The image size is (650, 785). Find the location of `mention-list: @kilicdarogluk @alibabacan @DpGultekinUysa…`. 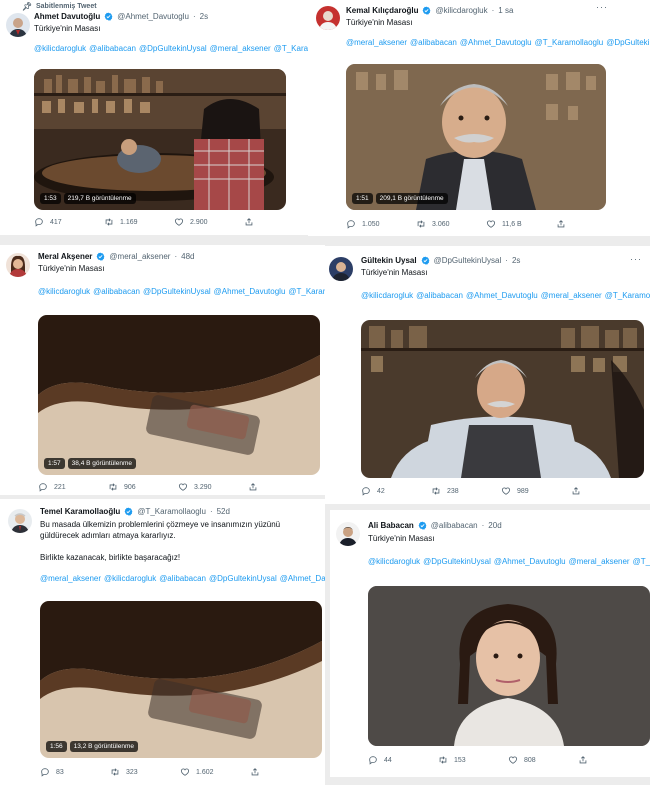

mention-list: @kilicdarogluk @alibabacan @DpGultekinUysa… is located at coordinates (174, 48).